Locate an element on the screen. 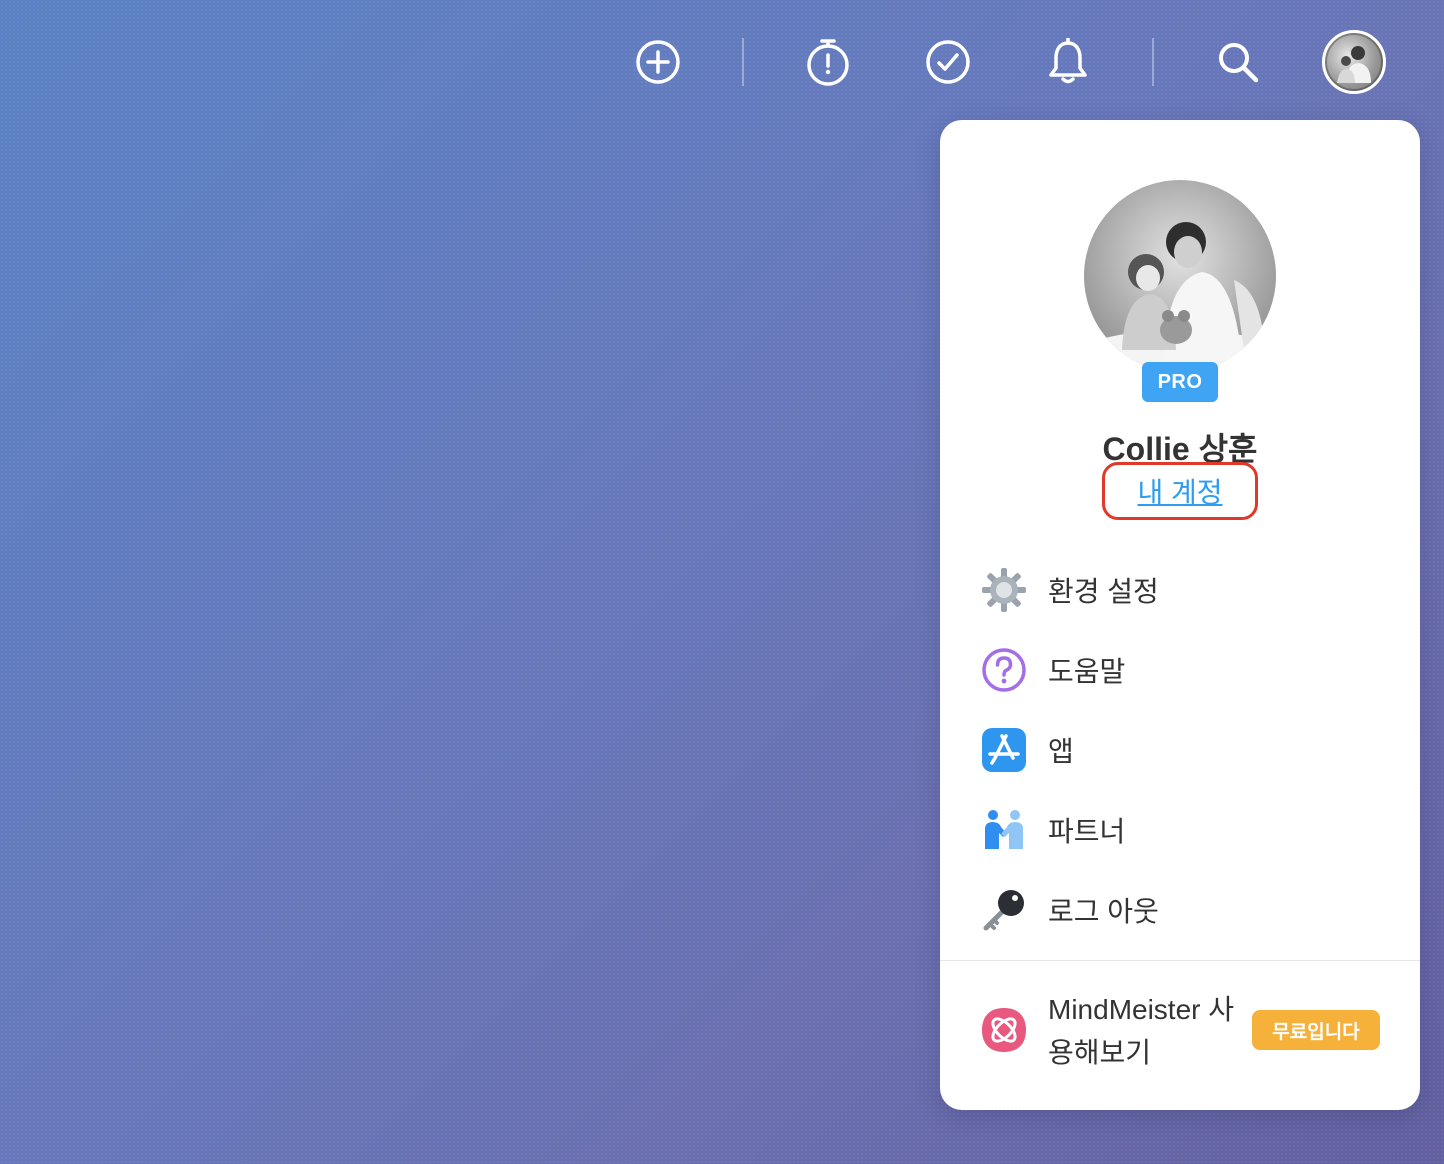  menu-divider is located at coordinates (1180, 960).